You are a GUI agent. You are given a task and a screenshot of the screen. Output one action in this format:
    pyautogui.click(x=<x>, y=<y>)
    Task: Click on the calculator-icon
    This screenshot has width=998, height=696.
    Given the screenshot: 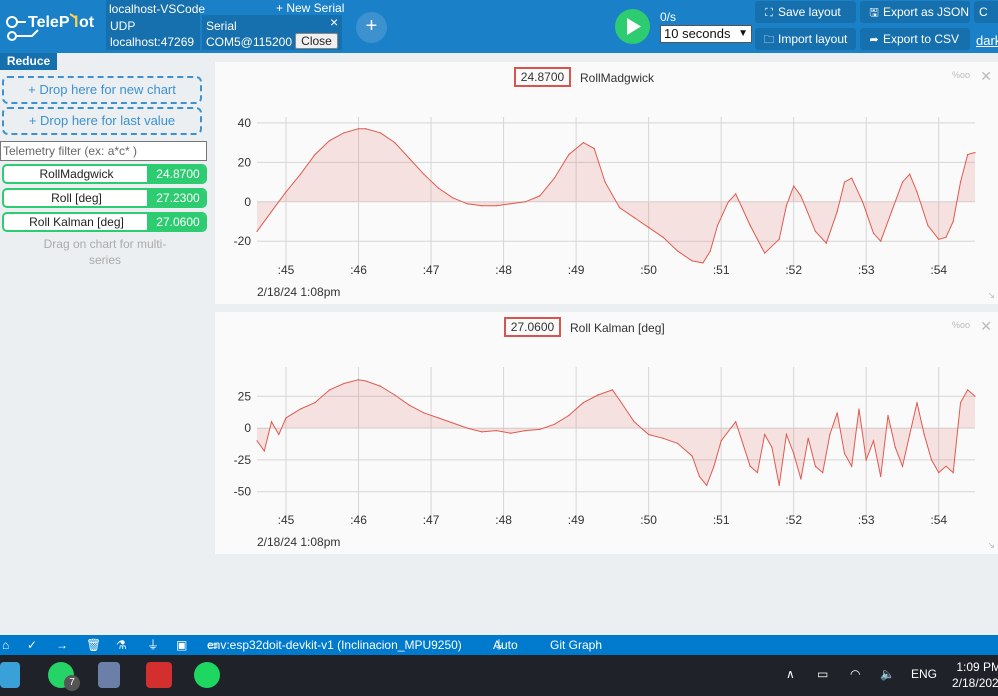 What is the action you would take?
    pyautogui.click(x=10, y=675)
    